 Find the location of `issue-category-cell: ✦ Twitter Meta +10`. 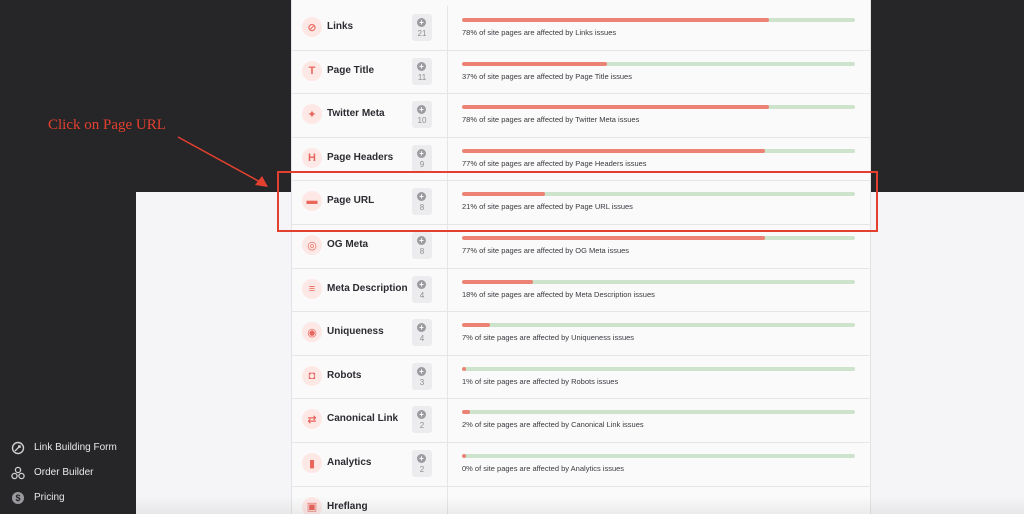

issue-category-cell: ✦ Twitter Meta +10 is located at coordinates (370, 115).